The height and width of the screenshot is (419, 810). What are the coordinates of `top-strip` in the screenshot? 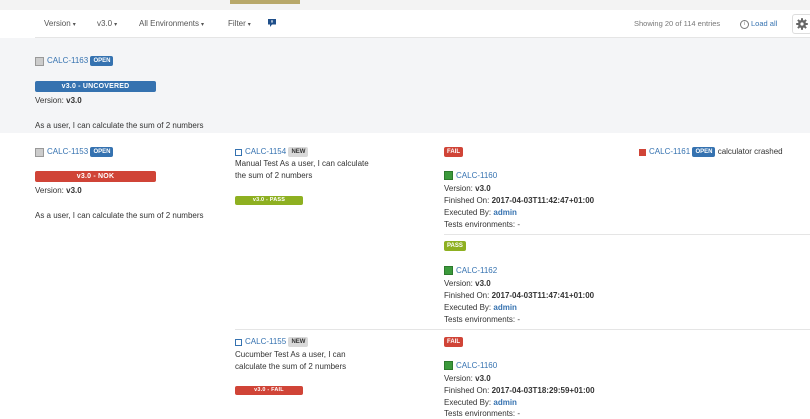 It's located at (405, 5).